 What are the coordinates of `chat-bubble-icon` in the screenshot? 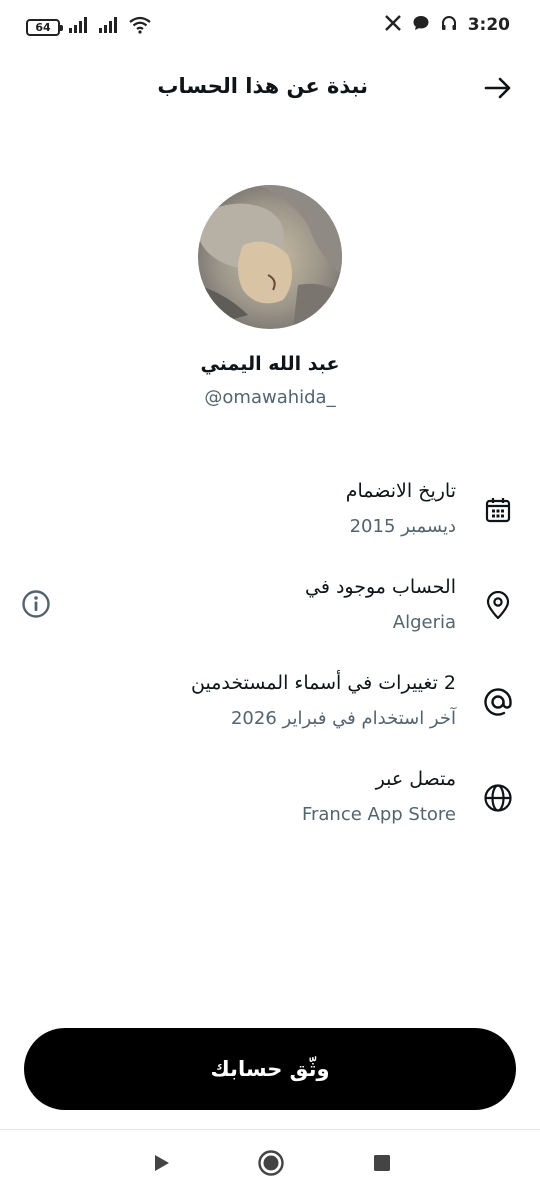 It's located at (421, 25).